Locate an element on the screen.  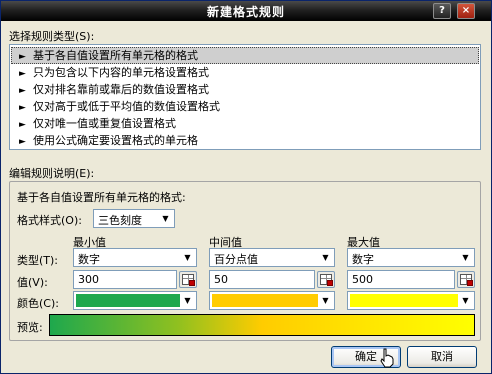
format-style-select: 三色刻度 ▼ is located at coordinates (134, 218).